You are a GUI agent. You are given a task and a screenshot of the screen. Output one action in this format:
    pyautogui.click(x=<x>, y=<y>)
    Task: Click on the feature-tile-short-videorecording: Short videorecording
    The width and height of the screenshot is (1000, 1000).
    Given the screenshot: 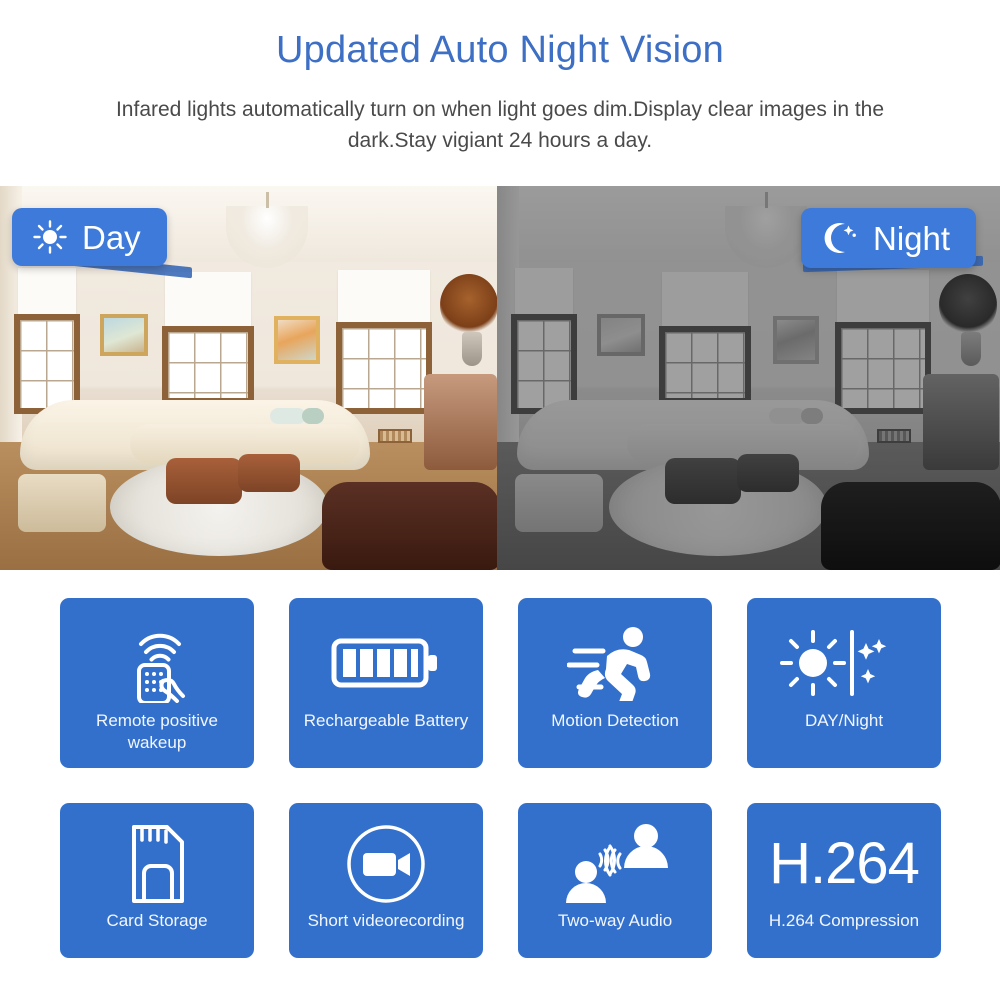 What is the action you would take?
    pyautogui.click(x=386, y=880)
    